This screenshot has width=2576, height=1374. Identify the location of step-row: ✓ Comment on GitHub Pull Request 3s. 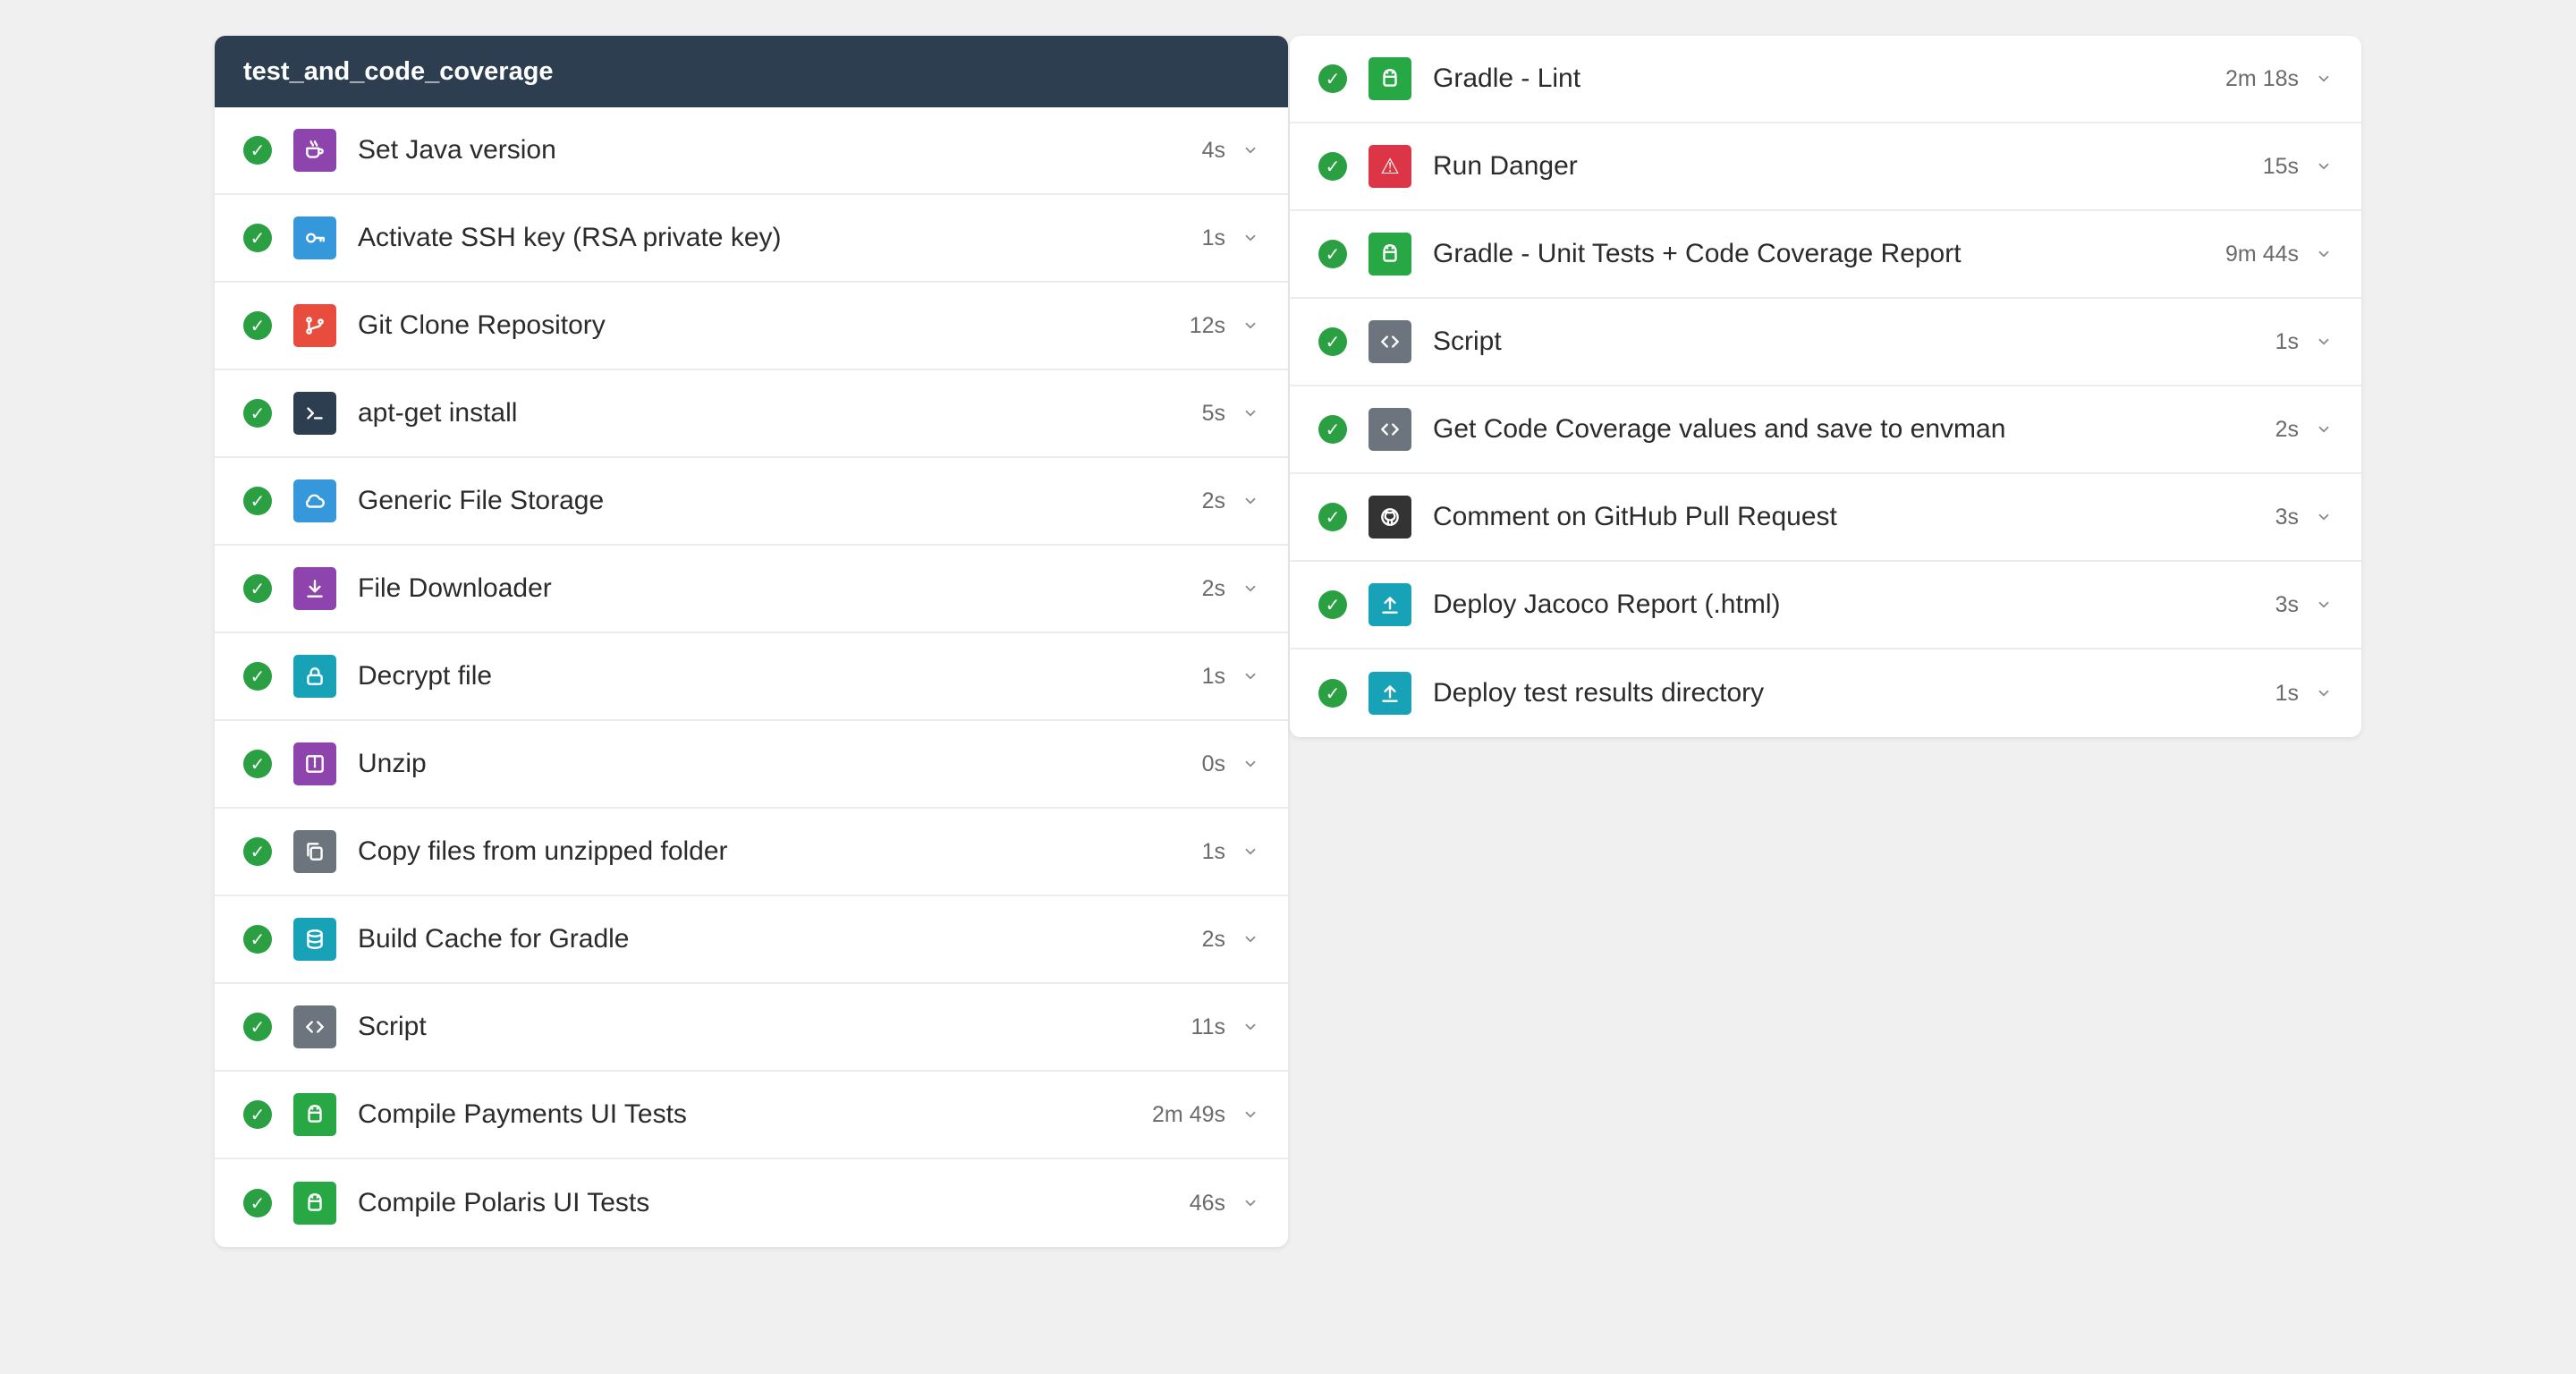
(1825, 518).